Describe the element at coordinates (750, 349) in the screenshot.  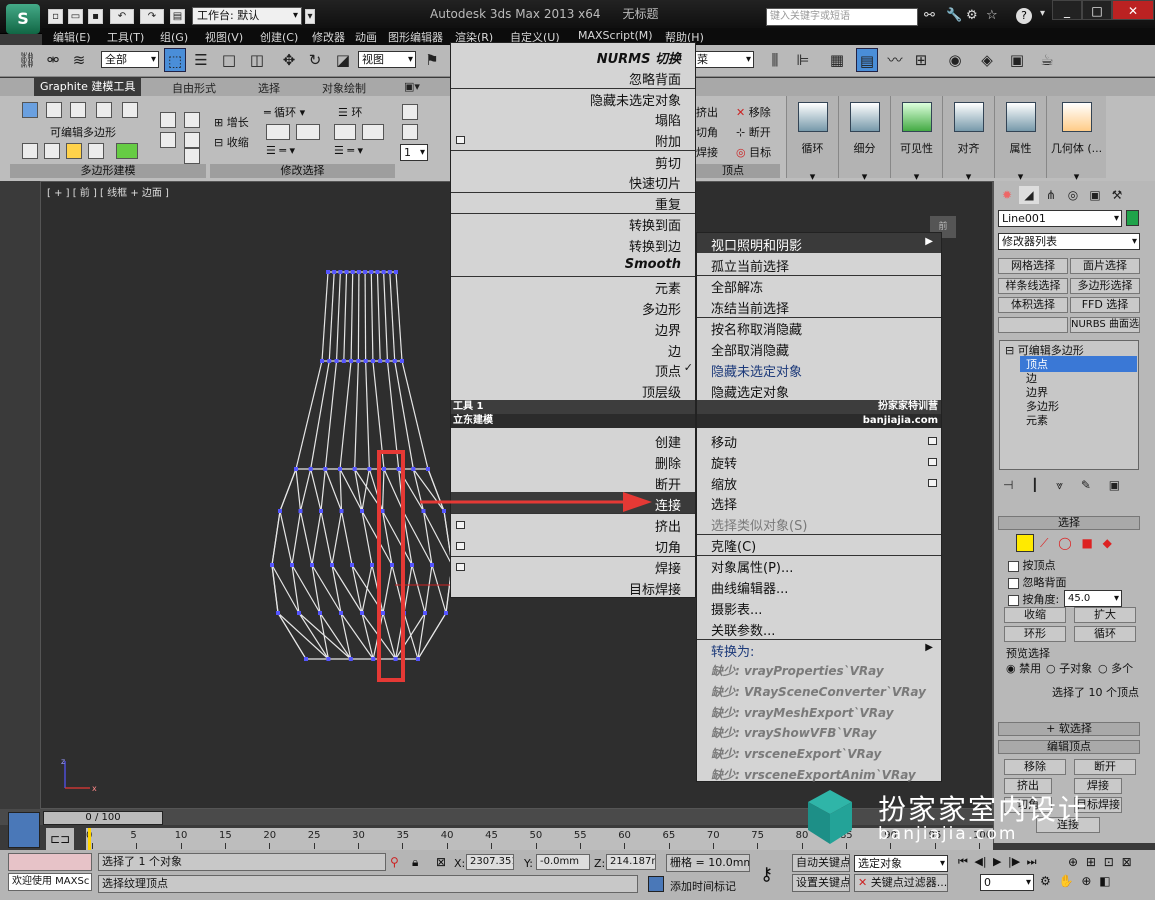
I see `menu-unhide-all: 全部取消隐藏` at that location.